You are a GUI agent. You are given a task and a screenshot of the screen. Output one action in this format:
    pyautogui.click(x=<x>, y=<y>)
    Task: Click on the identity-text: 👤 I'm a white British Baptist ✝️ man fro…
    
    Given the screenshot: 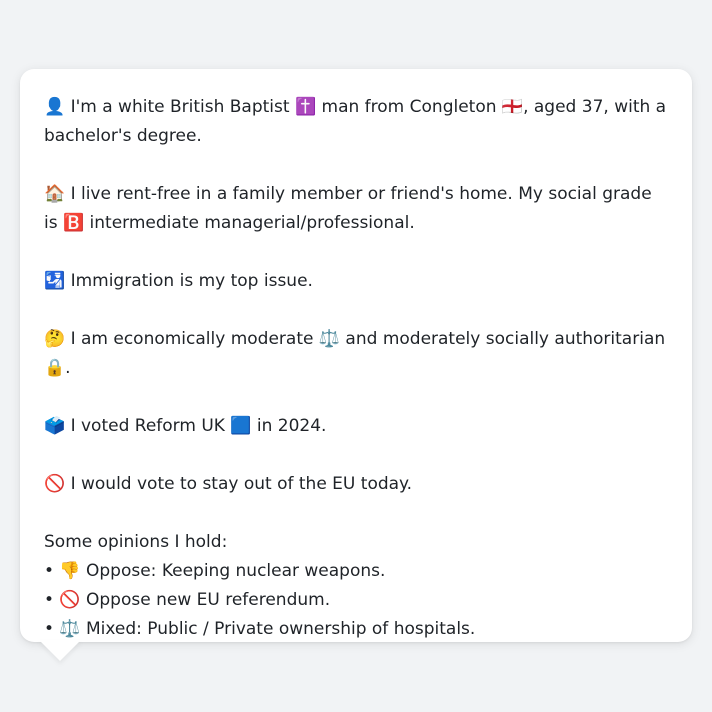 What is the action you would take?
    pyautogui.click(x=355, y=121)
    